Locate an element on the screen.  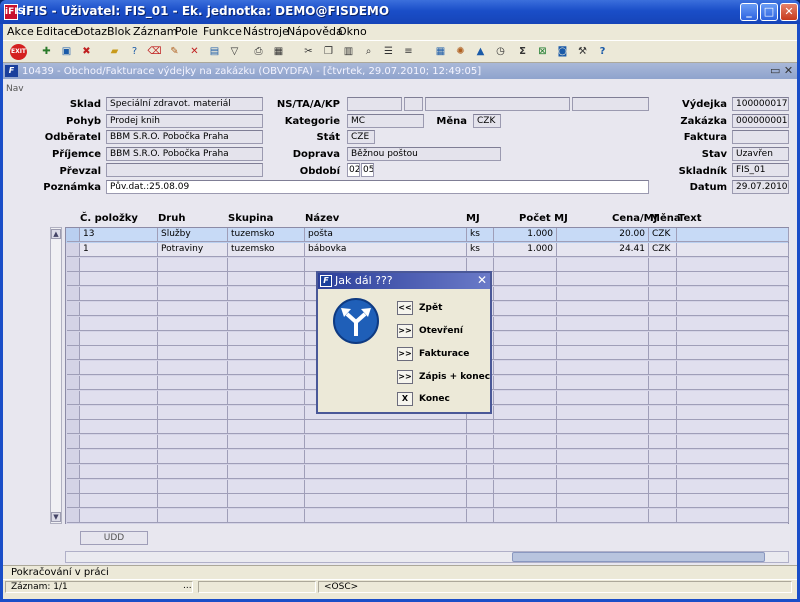
cancel-icon: ✕ is located at coordinates (194, 52).